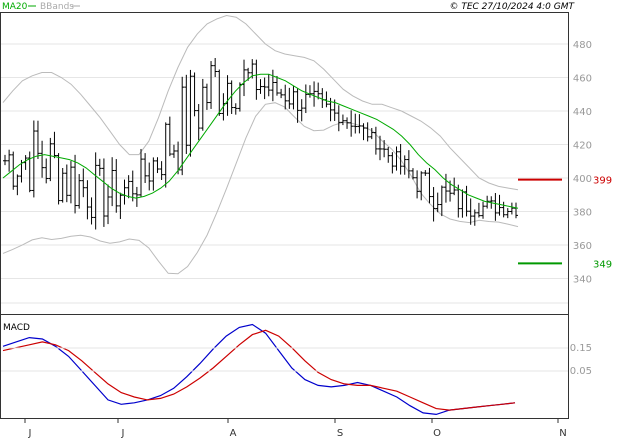 The height and width of the screenshot is (440, 627). Describe the element at coordinates (582, 163) in the screenshot. I see `price-axis: 340 360 380 400 420 440 460 480` at that location.